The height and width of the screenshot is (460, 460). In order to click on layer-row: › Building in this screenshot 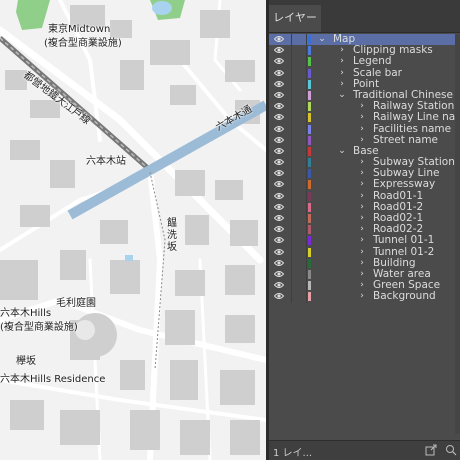, I will do `click(364, 263)`.